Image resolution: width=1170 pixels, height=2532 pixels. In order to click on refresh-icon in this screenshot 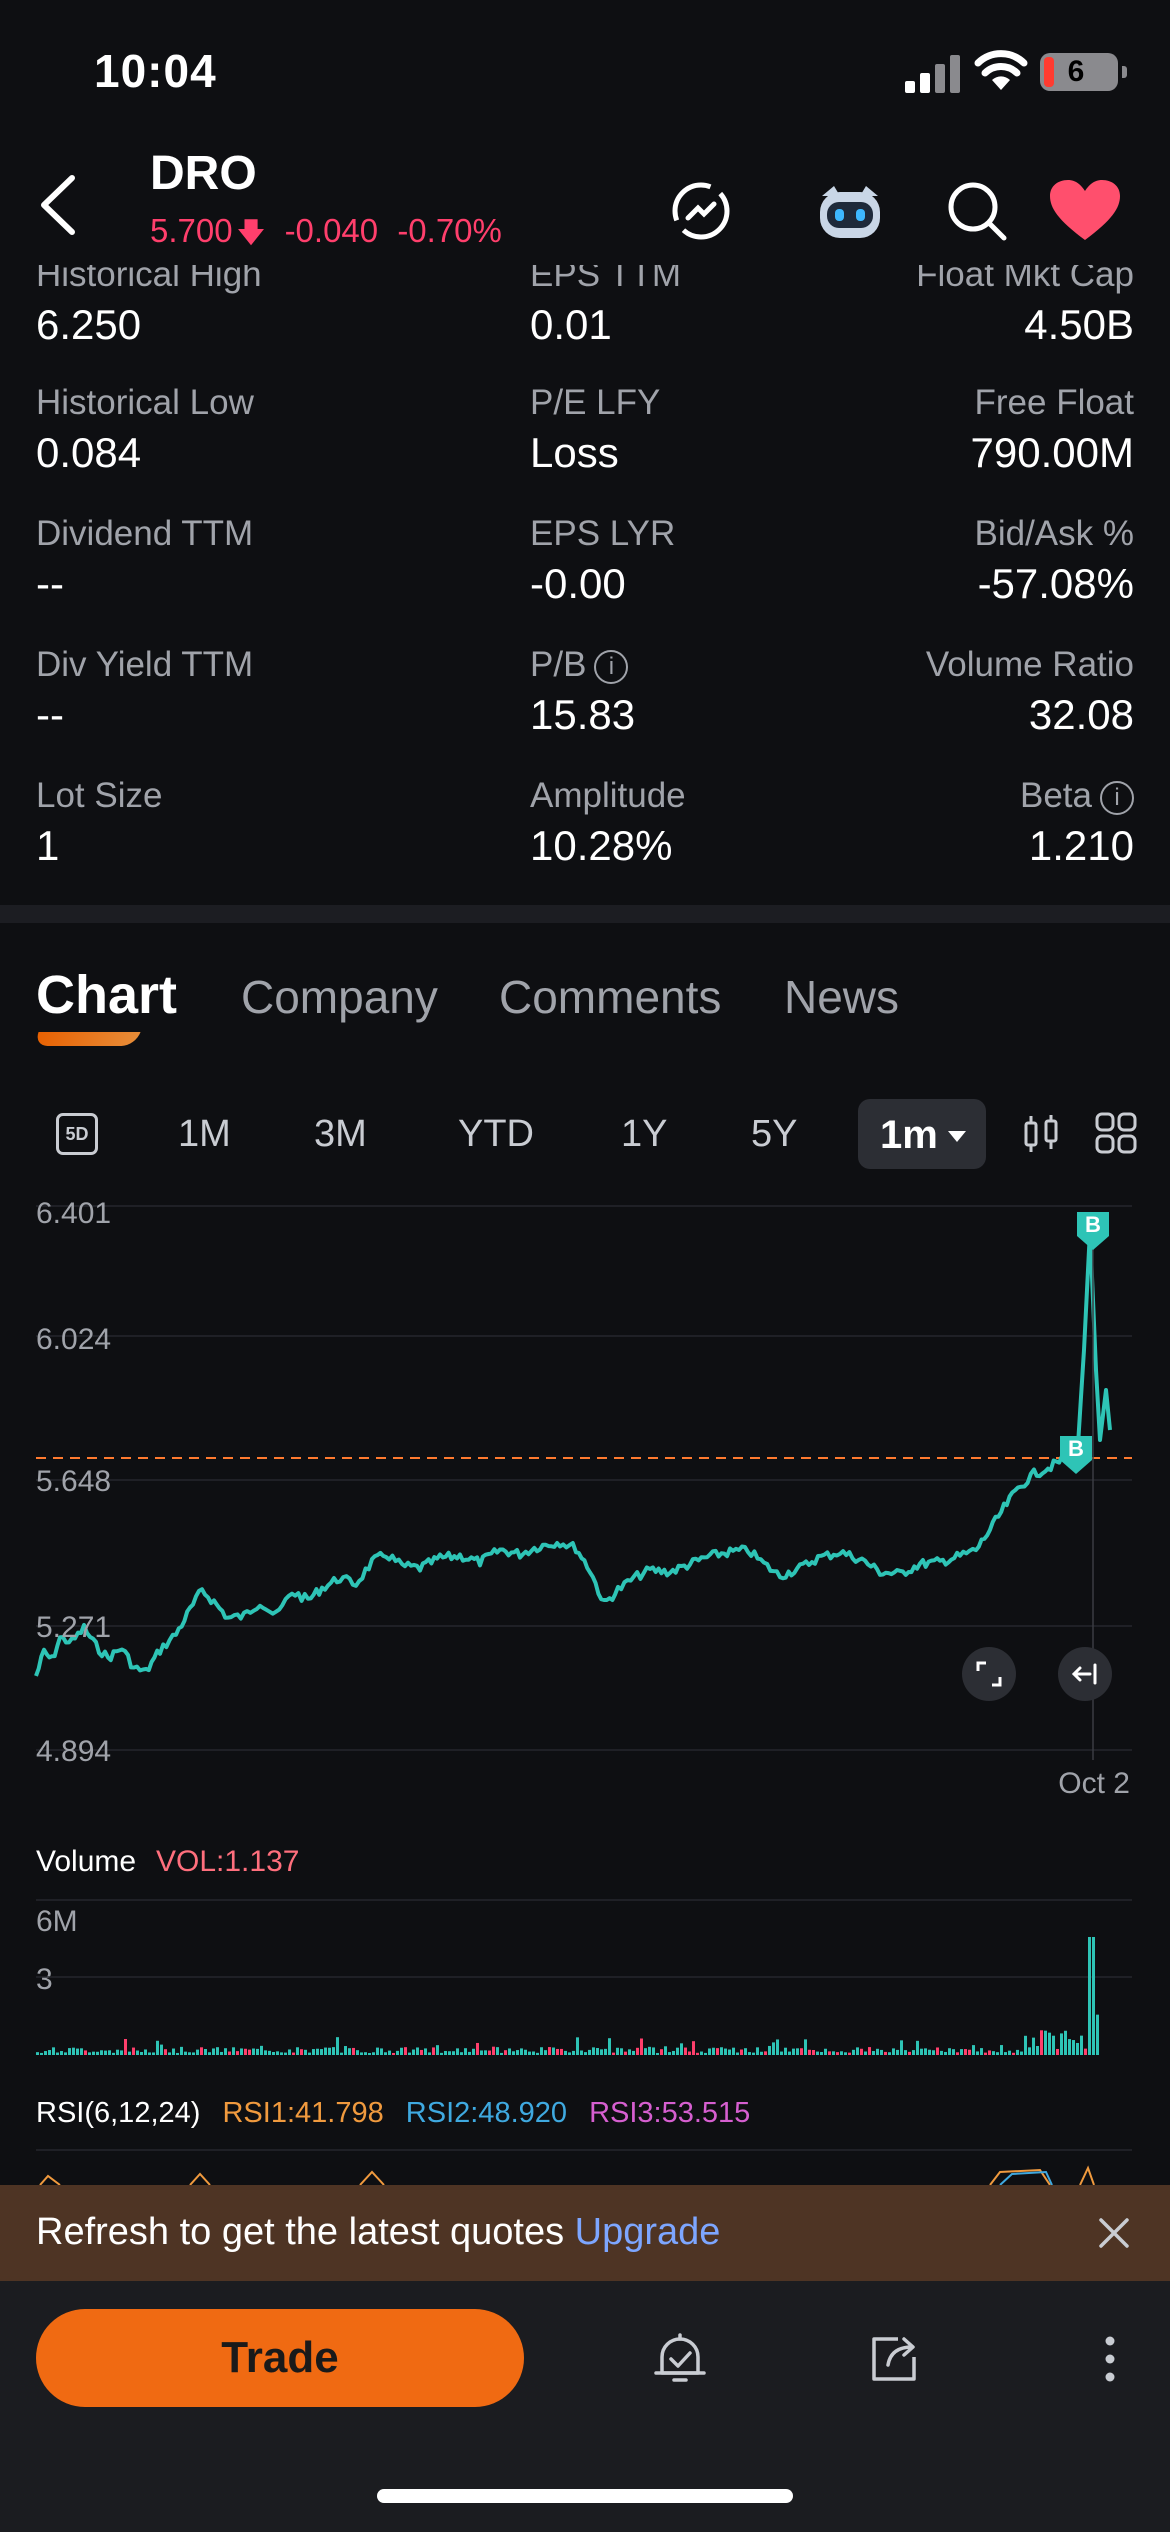, I will do `click(701, 211)`.